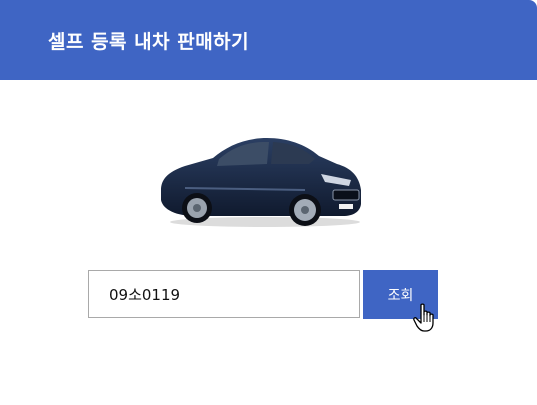 Image resolution: width=537 pixels, height=405 pixels. What do you see at coordinates (423, 317) in the screenshot?
I see `hand-pointer-icon` at bounding box center [423, 317].